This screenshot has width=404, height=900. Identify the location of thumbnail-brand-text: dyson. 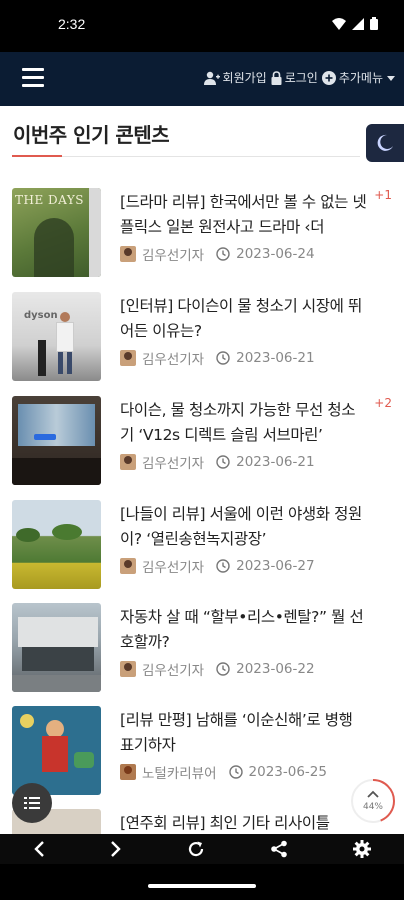
(41, 315).